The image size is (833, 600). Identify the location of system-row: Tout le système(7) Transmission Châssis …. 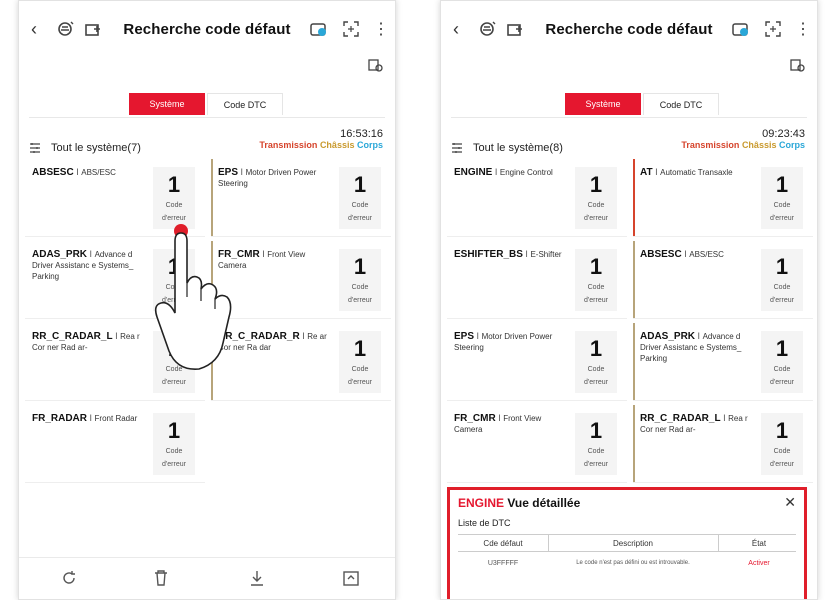
(206, 148).